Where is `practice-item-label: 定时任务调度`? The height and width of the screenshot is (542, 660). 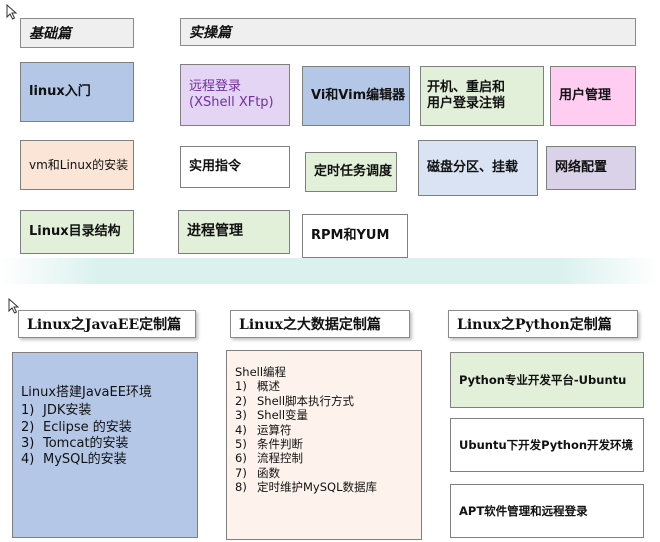 practice-item-label: 定时任务调度 is located at coordinates (353, 171).